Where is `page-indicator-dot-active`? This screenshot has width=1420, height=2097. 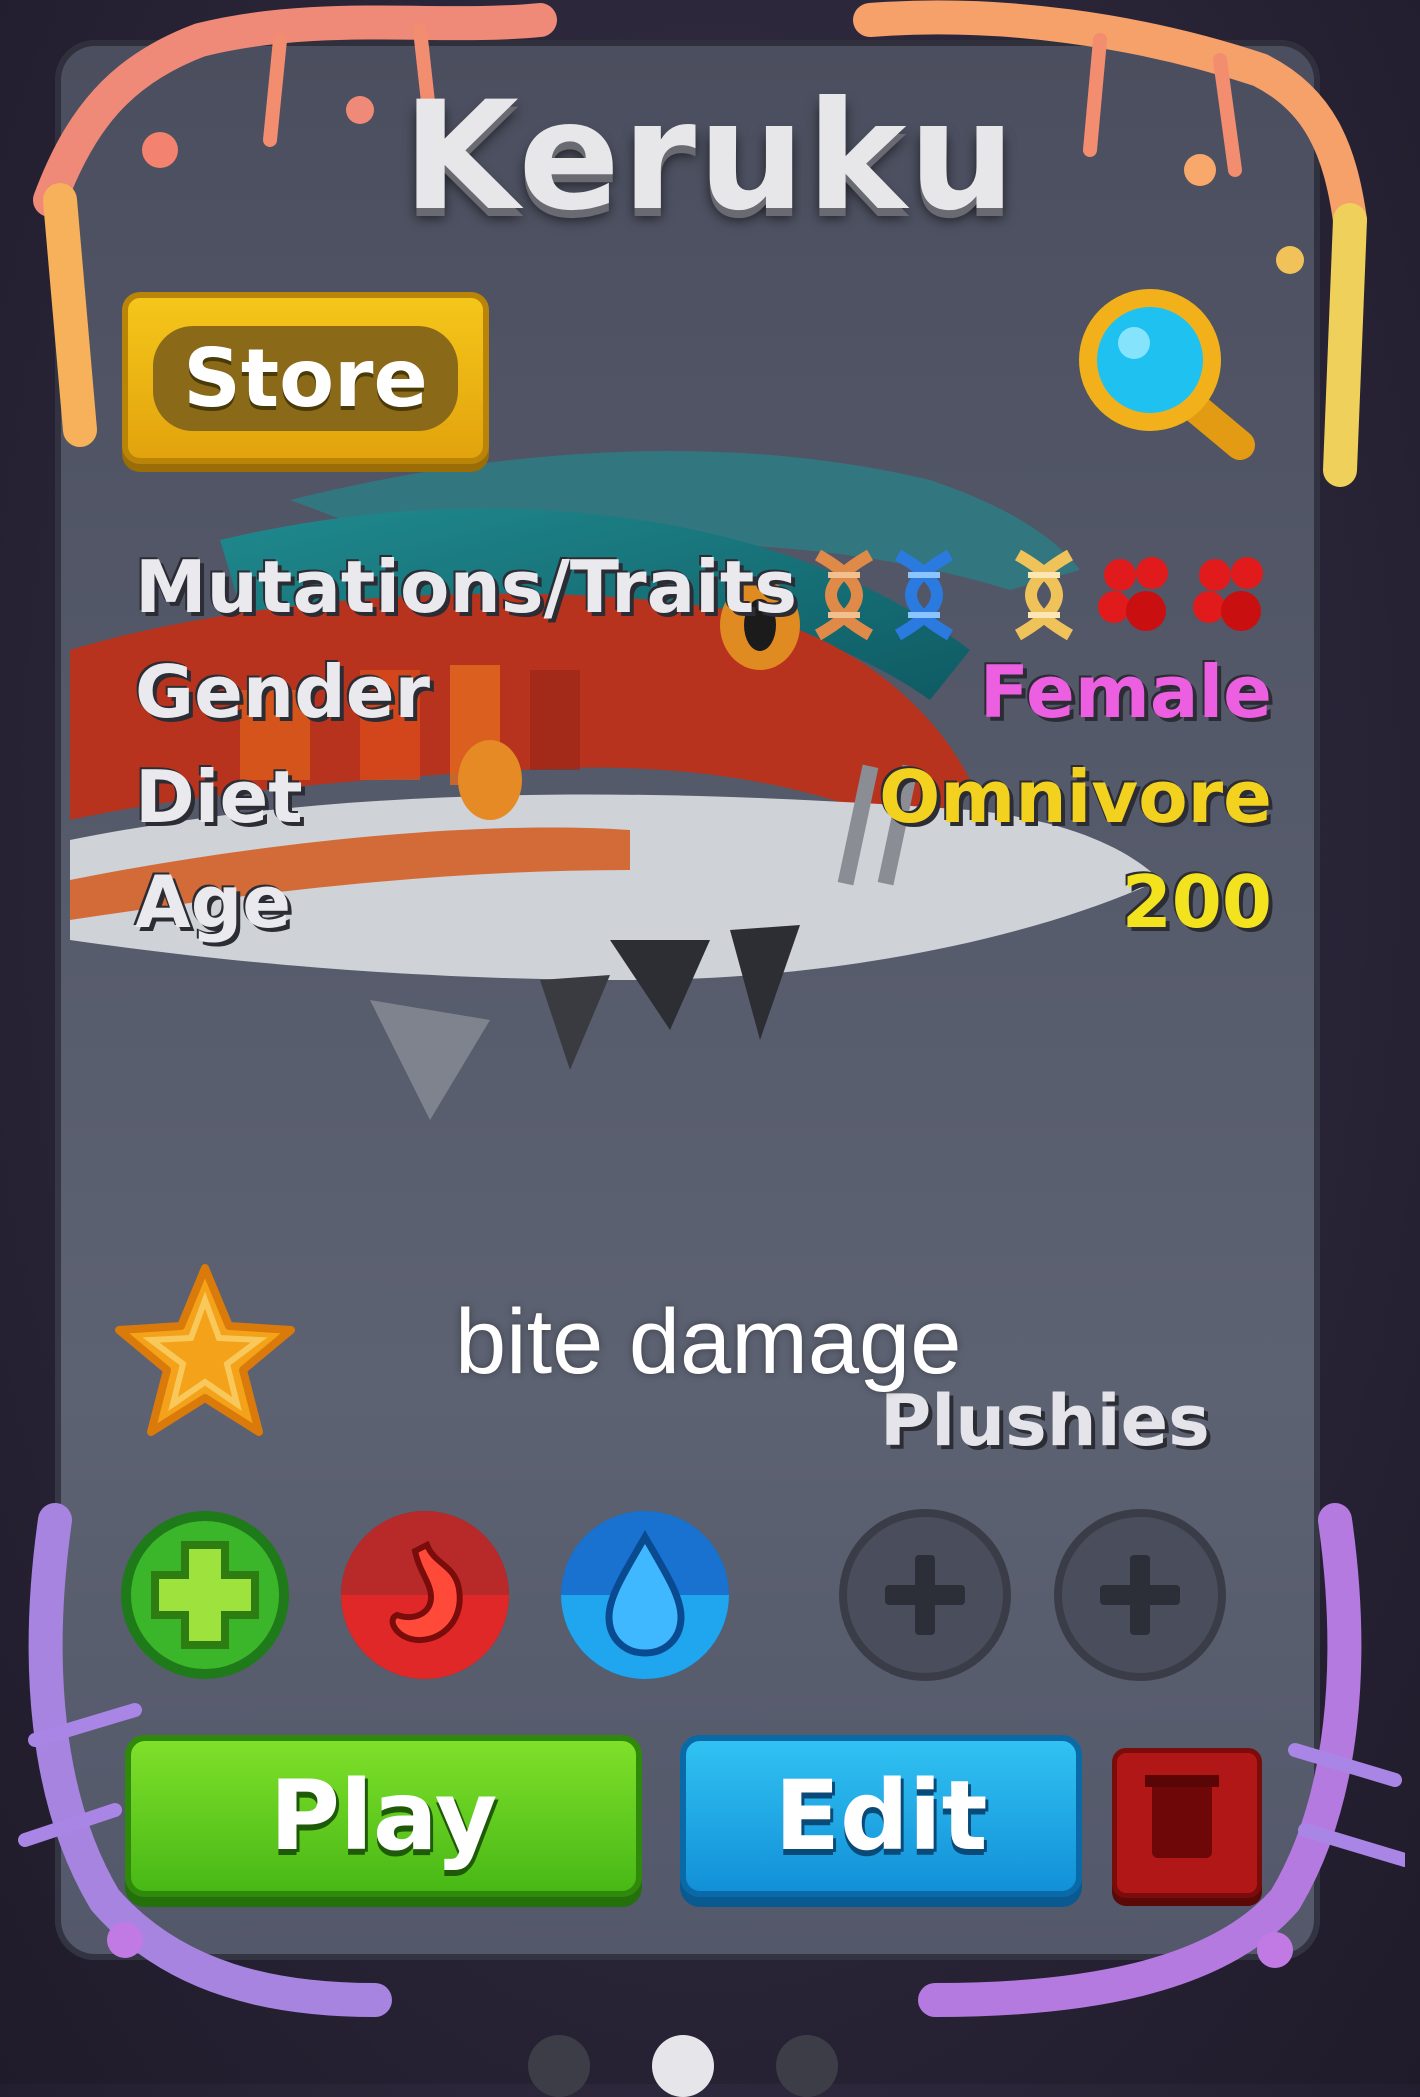
page-indicator-dot-active is located at coordinates (683, 2066).